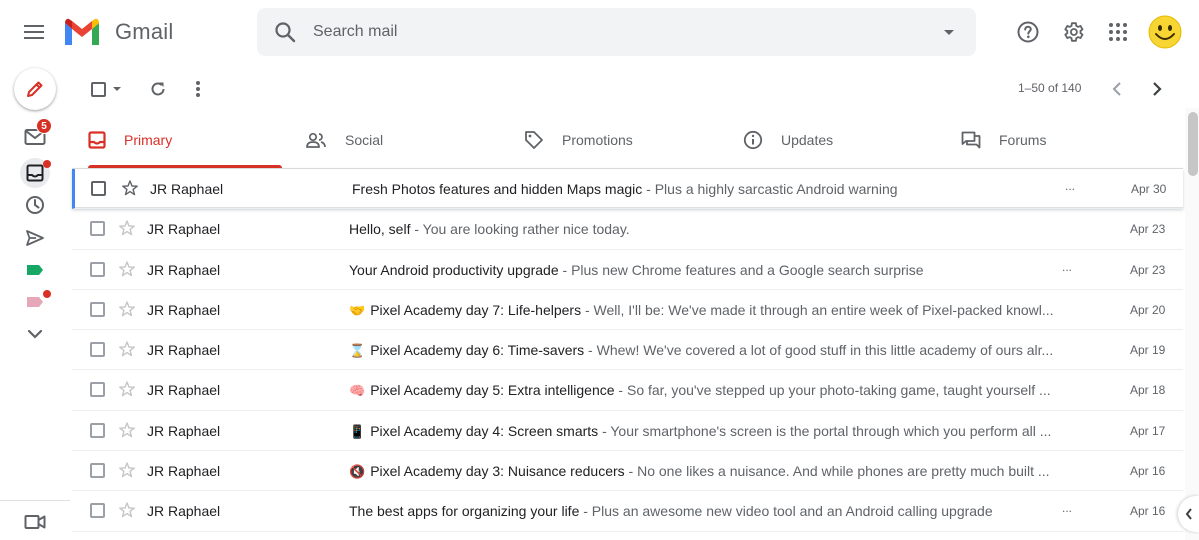 The width and height of the screenshot is (1199, 540). I want to click on settings-button, so click(1073, 32).